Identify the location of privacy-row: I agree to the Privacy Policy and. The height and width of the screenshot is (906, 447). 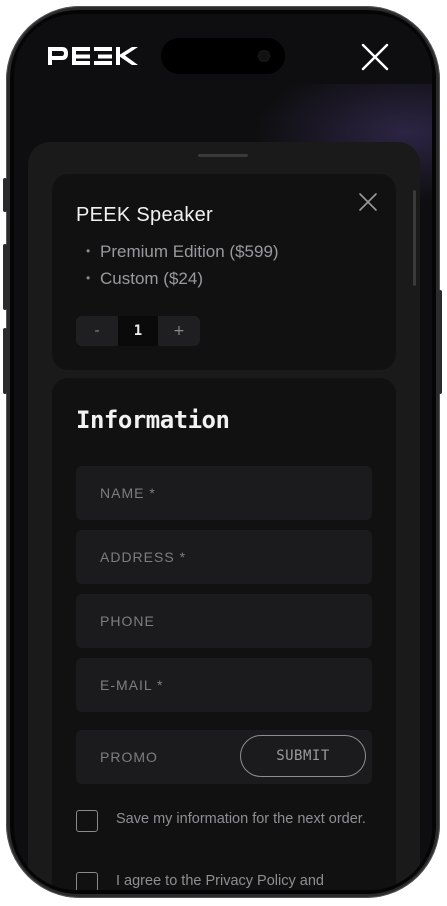
(222, 880).